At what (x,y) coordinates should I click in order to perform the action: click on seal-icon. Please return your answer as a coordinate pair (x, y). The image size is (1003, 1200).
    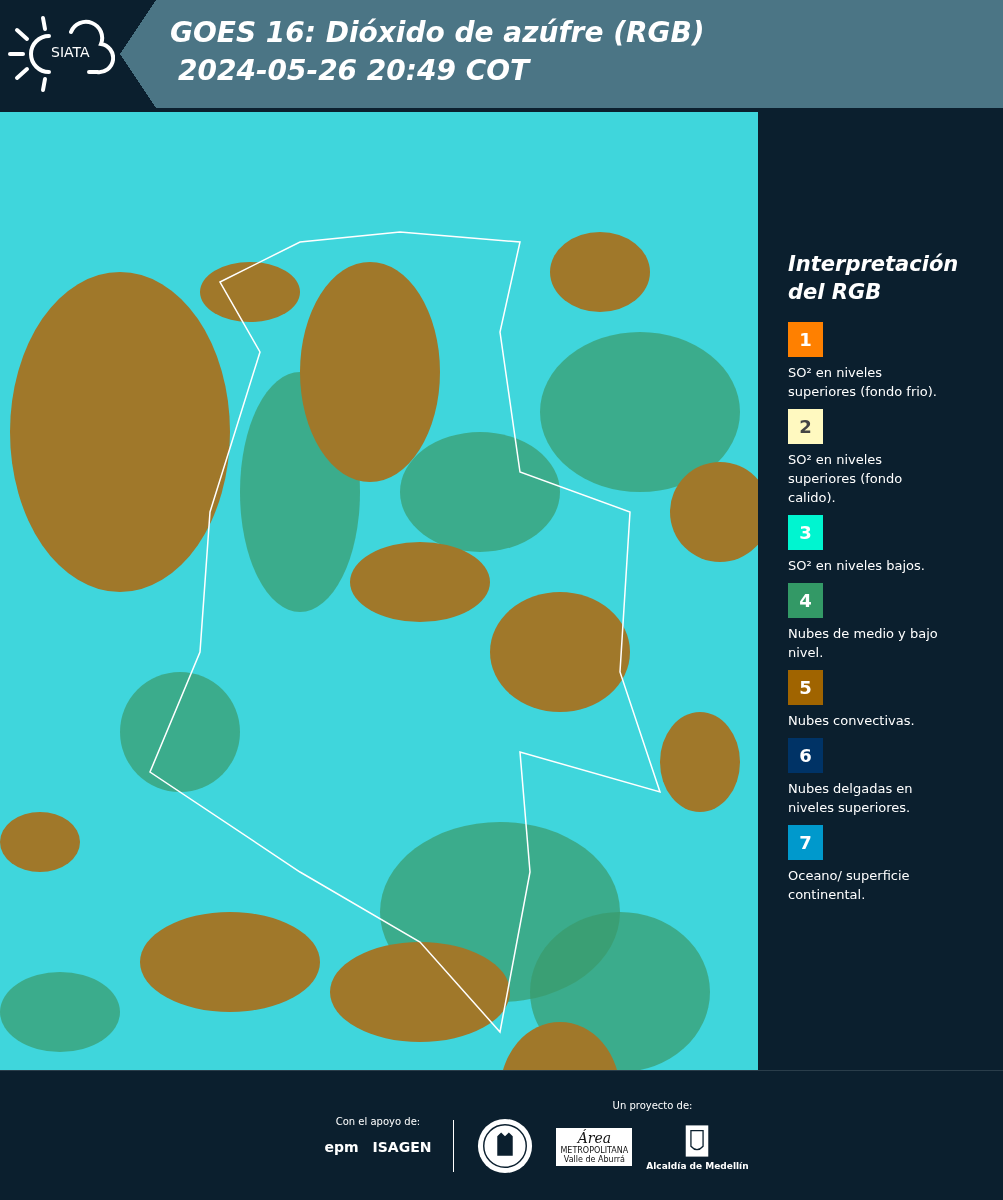
    Looking at the image, I should click on (505, 1145).